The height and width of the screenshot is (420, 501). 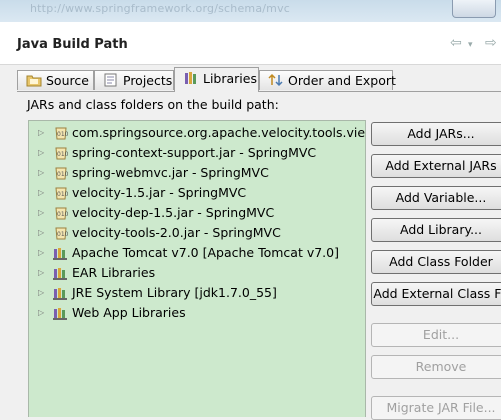 What do you see at coordinates (470, 45) in the screenshot?
I see `chevron-down-icon: ▾` at bounding box center [470, 45].